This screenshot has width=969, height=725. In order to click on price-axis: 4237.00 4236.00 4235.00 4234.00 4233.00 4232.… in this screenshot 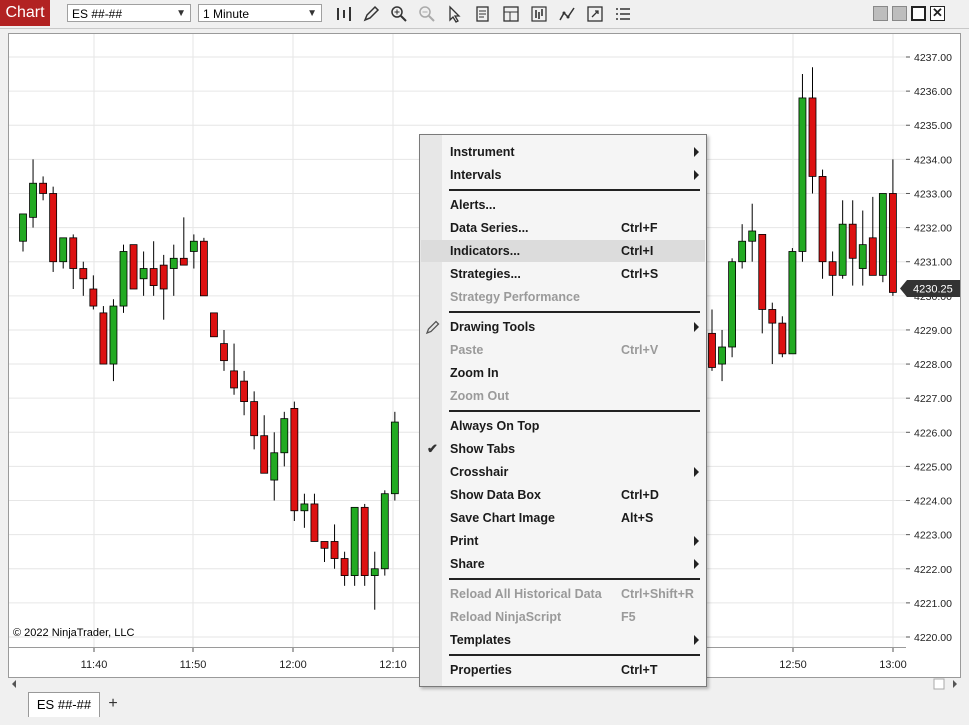, I will do `click(933, 340)`.